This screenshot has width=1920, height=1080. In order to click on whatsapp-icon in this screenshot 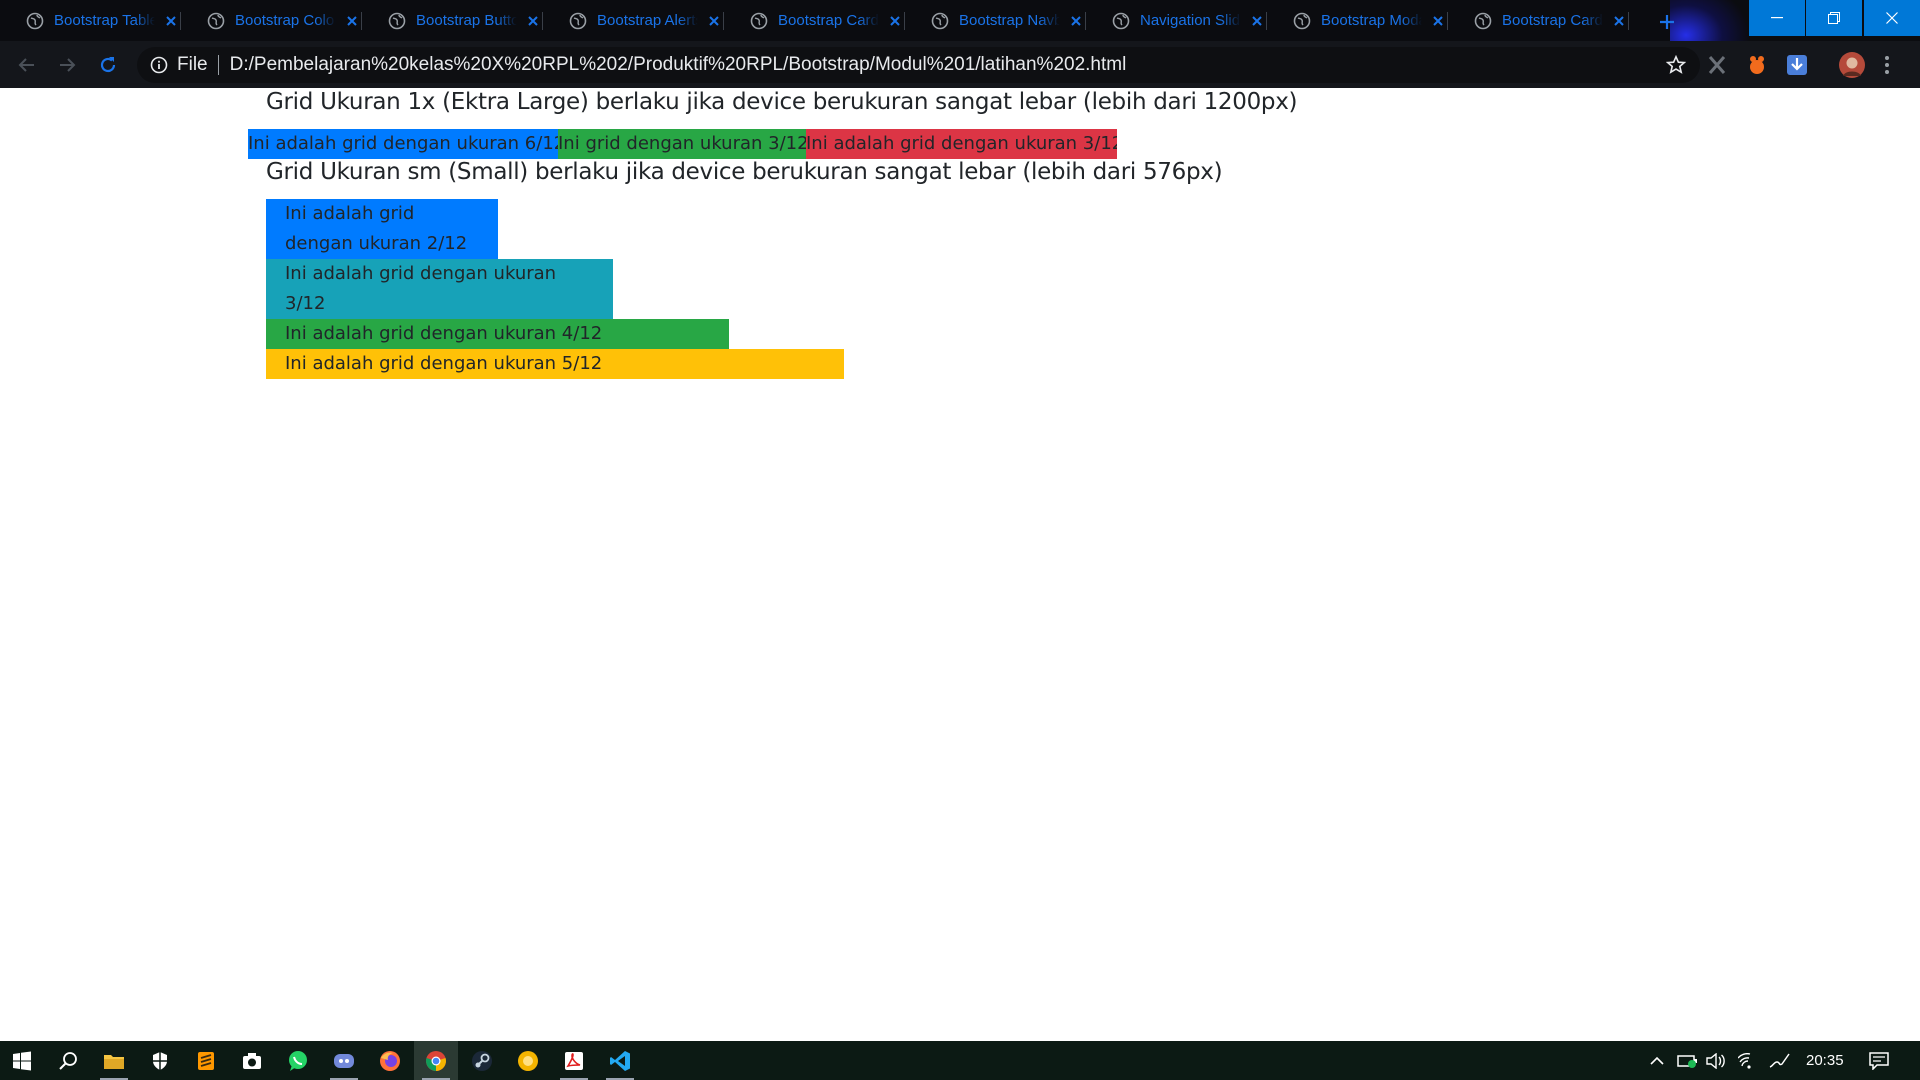, I will do `click(298, 1060)`.